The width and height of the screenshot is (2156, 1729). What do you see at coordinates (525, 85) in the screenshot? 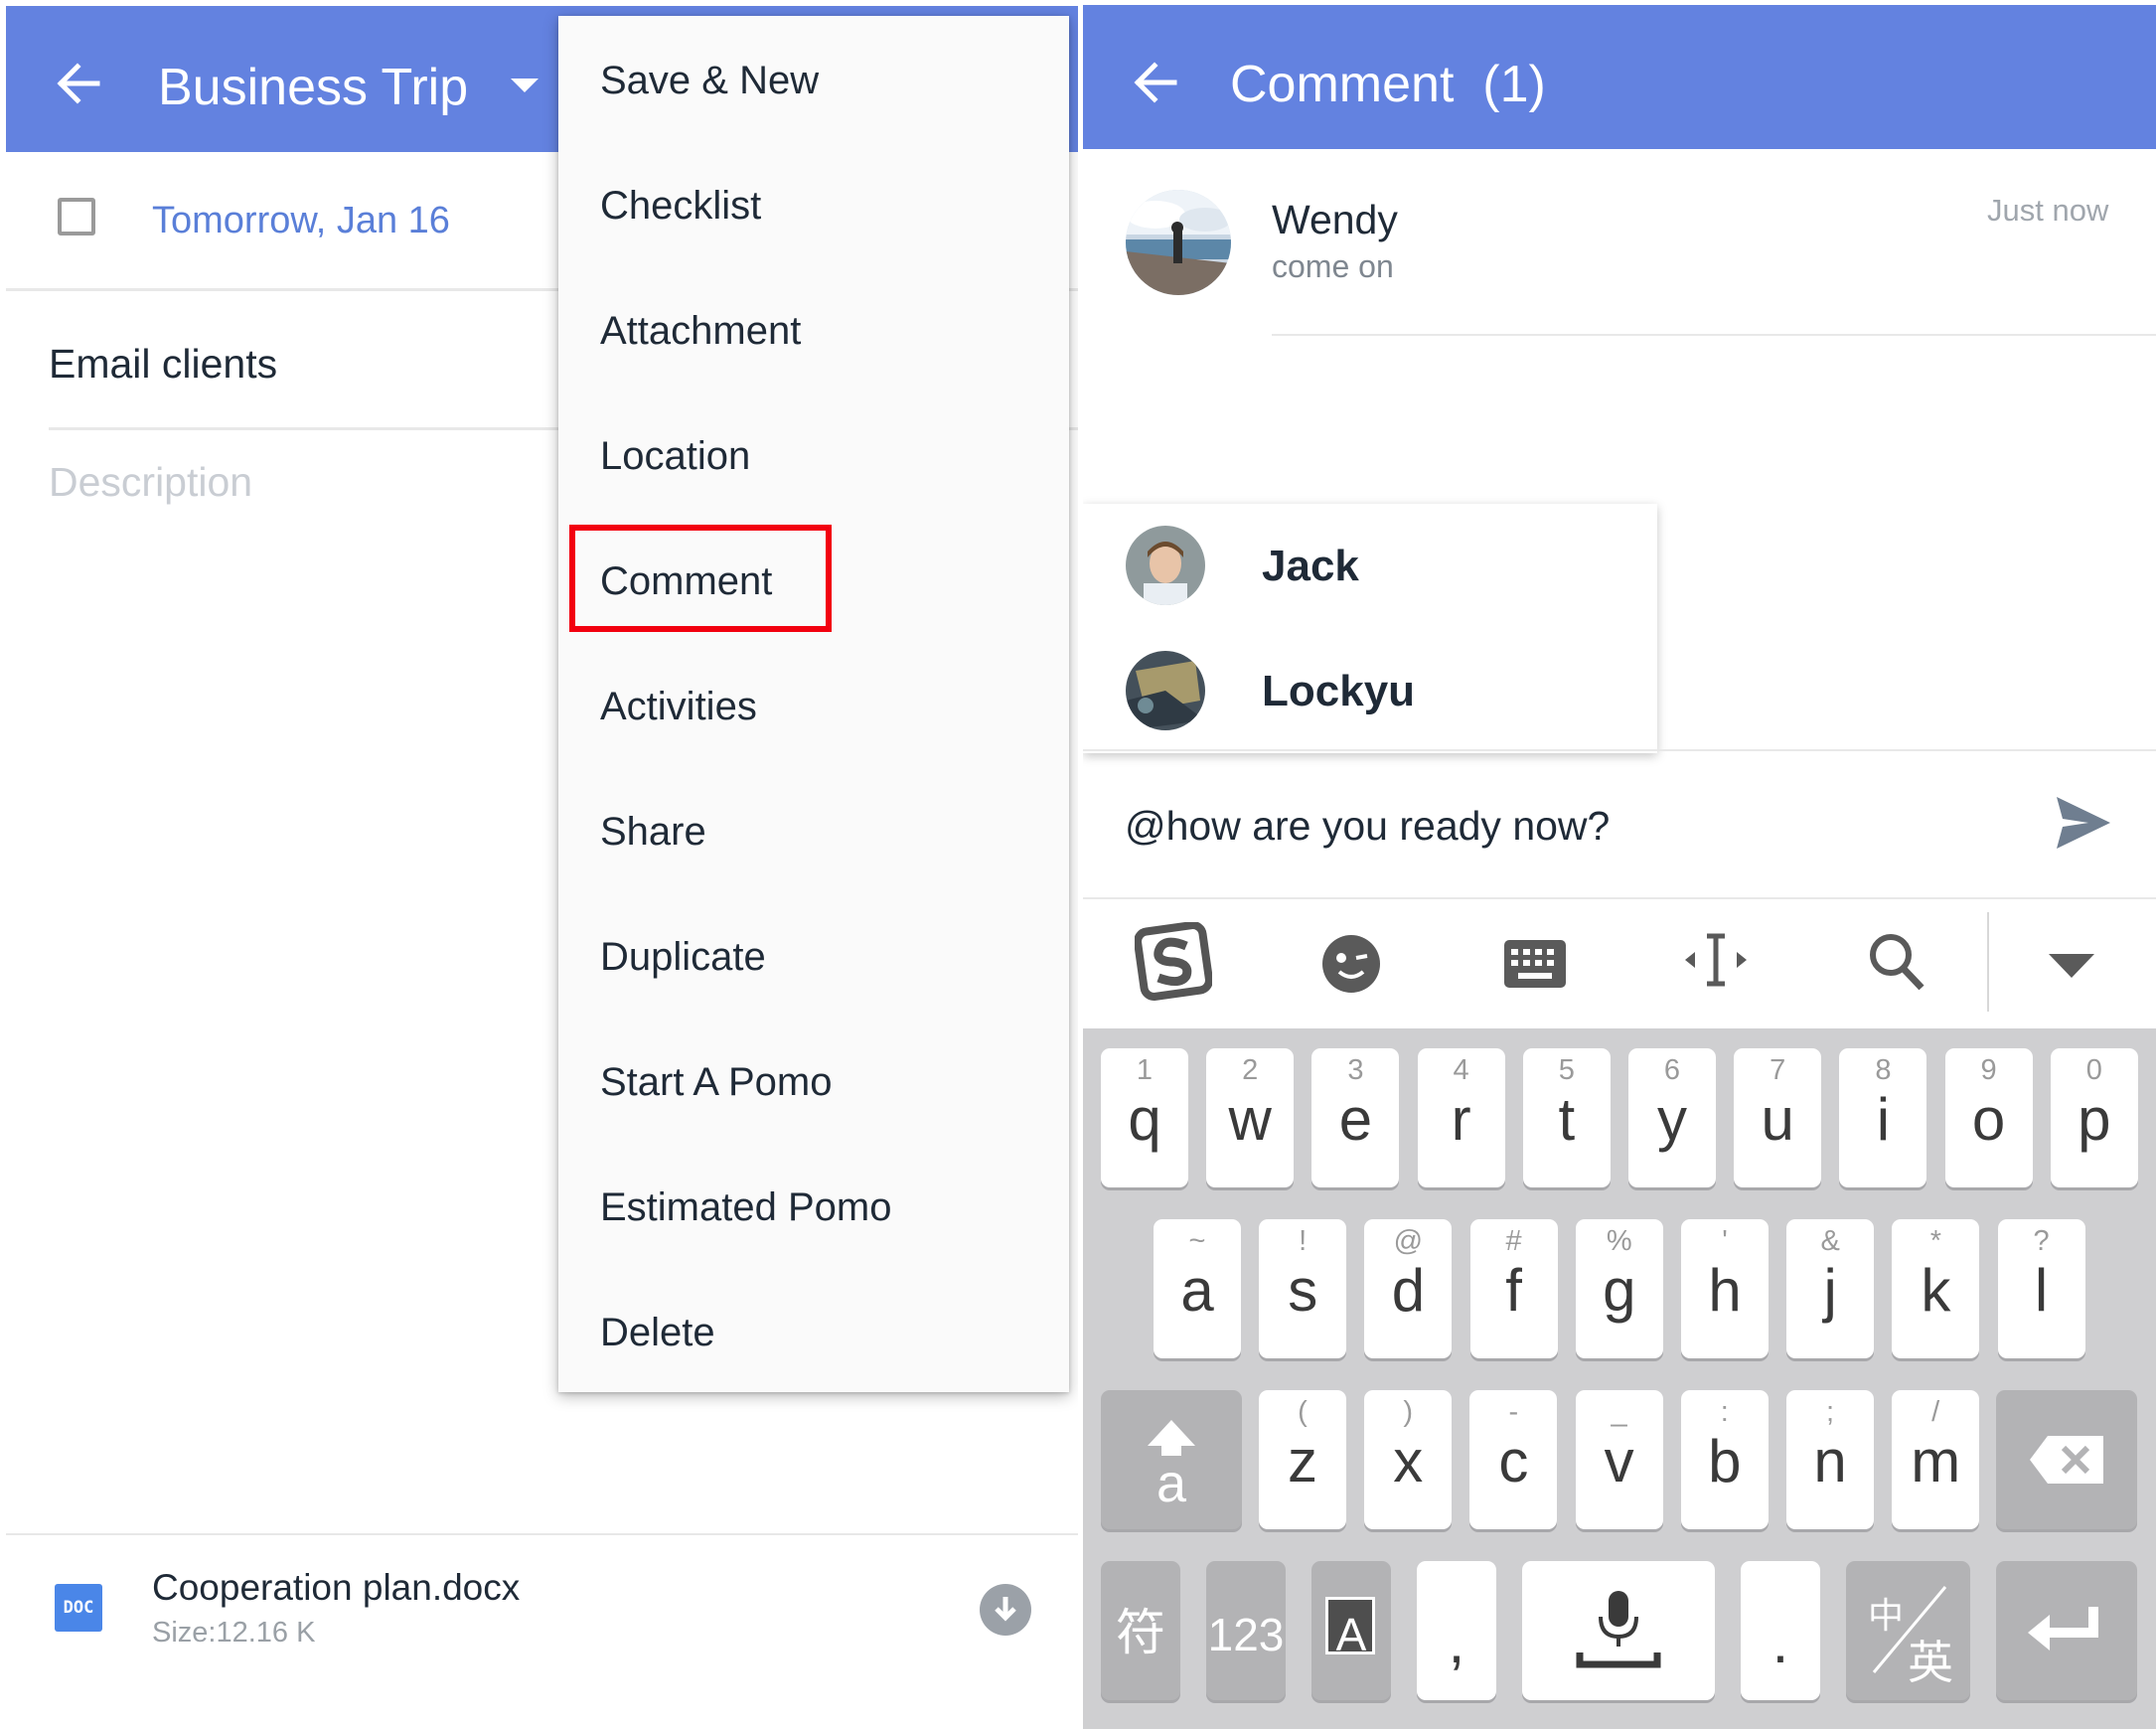
I see `chevron-down-icon` at bounding box center [525, 85].